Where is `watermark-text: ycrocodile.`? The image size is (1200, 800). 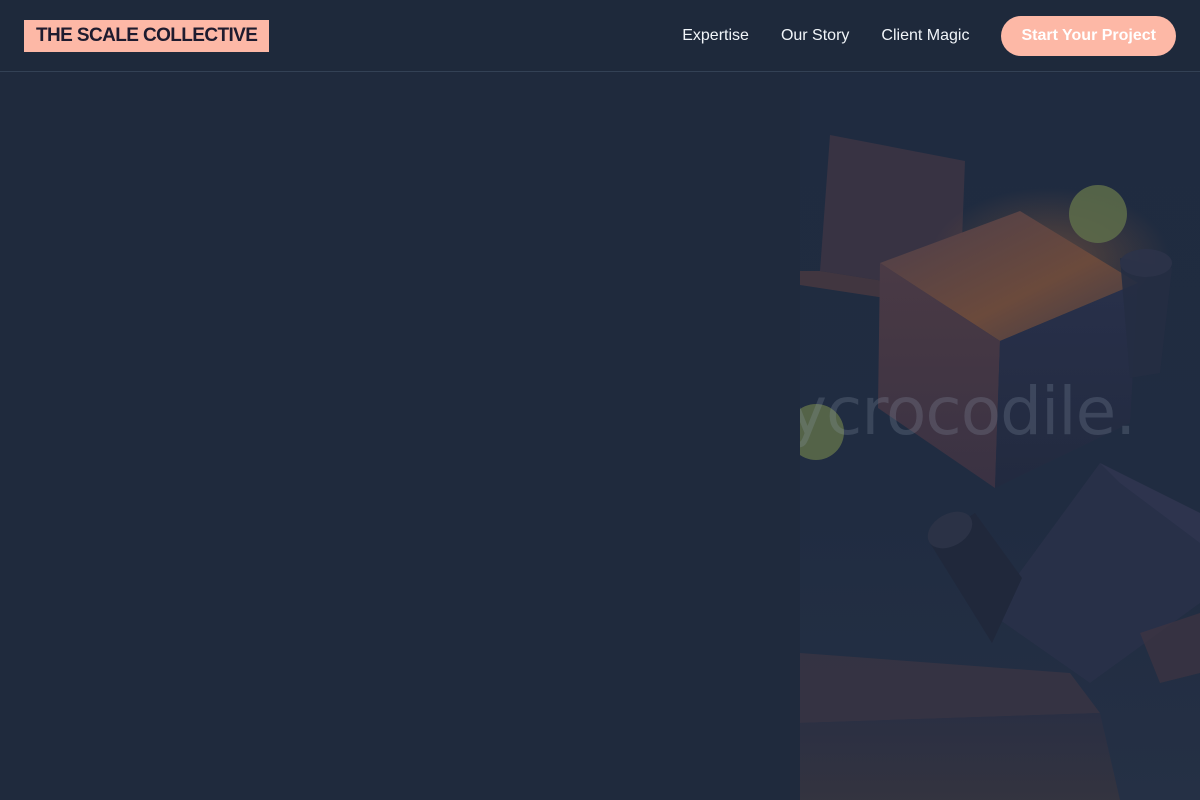 watermark-text: ycrocodile. is located at coordinates (968, 411).